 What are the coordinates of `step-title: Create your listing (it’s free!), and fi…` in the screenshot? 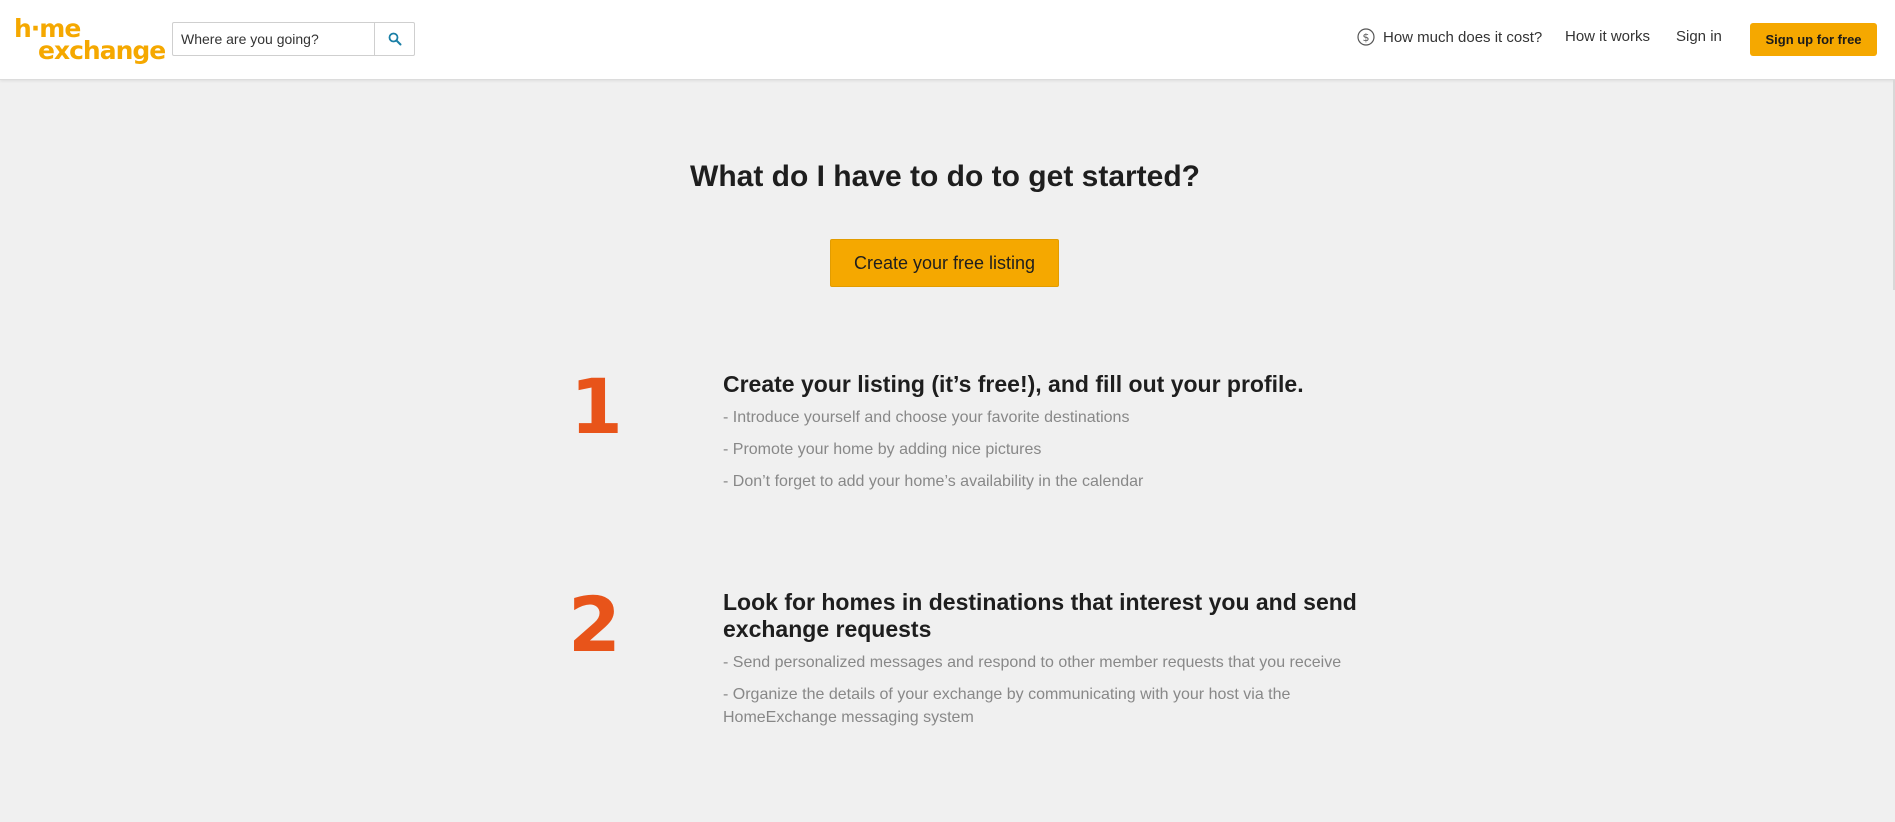 It's located at (1013, 384).